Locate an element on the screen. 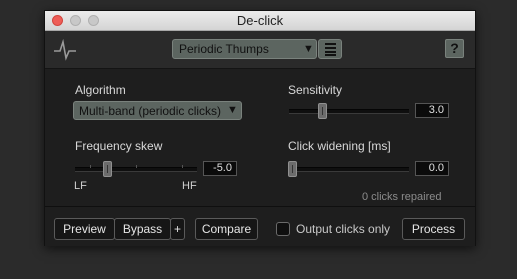 The width and height of the screenshot is (517, 279). compare-button: Compare is located at coordinates (226, 229).